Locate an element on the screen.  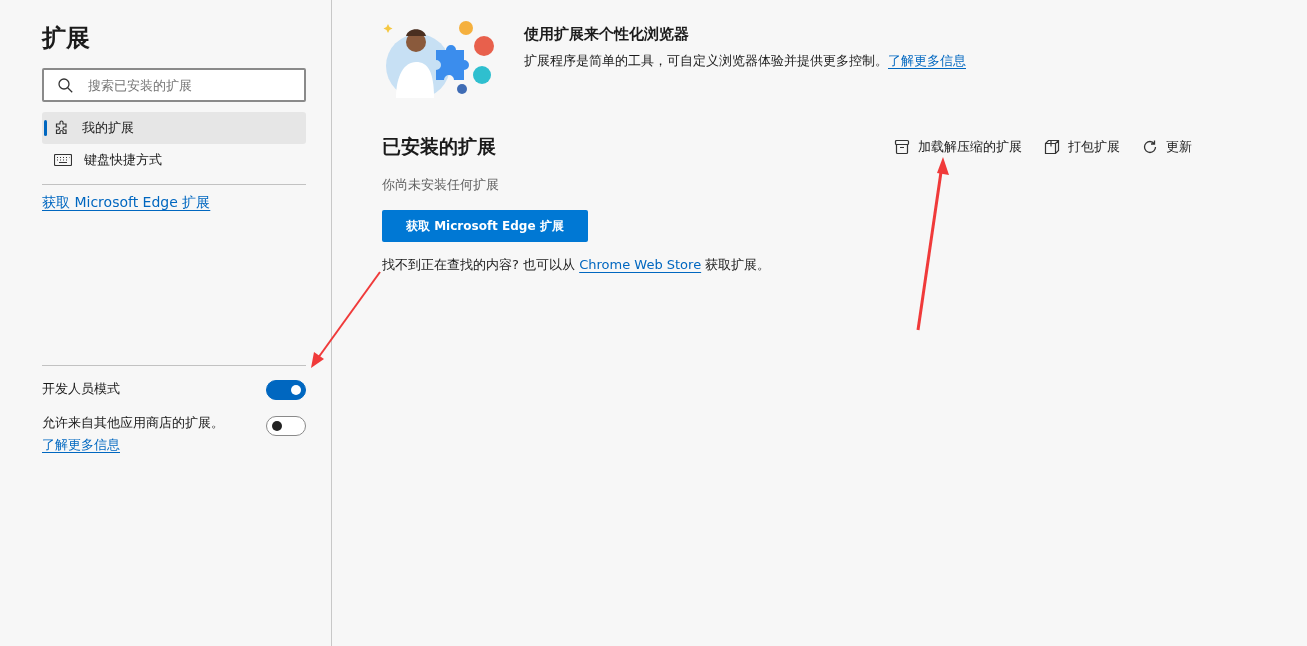
toolbar-action: 打包扩展 is located at coordinates (1082, 147).